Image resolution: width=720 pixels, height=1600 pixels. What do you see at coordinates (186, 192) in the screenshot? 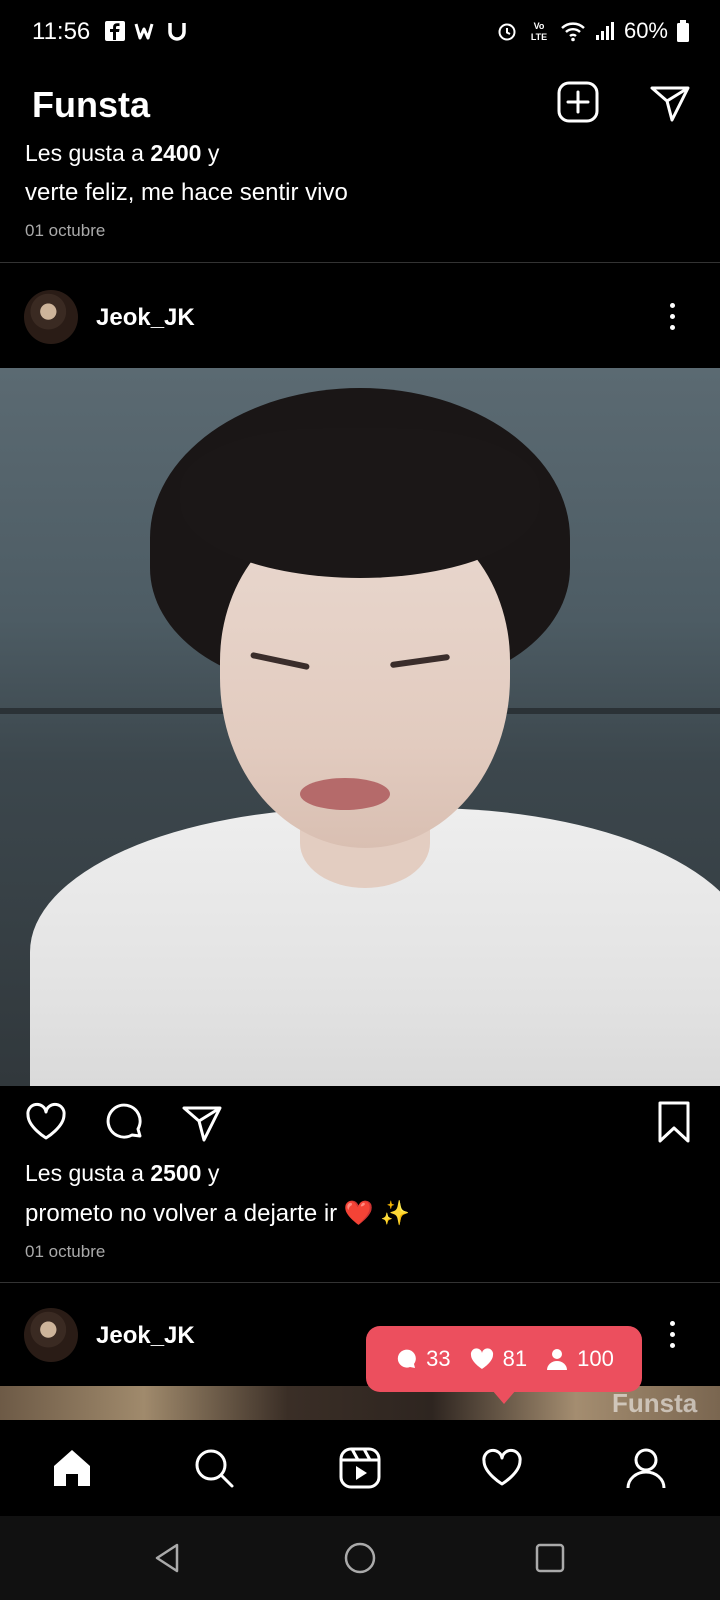
I see `post-caption: verte feliz, me hace sentir vivo` at bounding box center [186, 192].